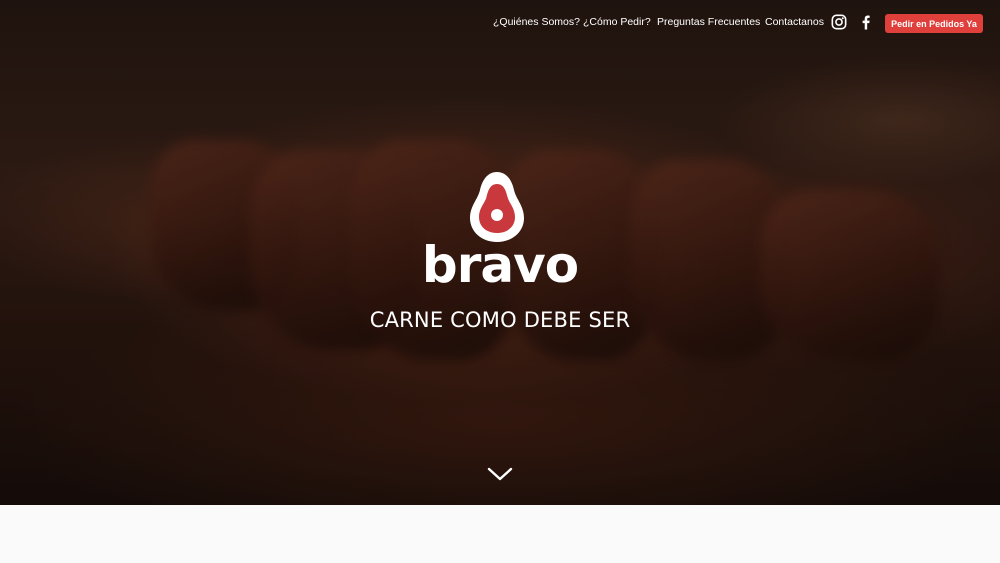 This screenshot has height=563, width=1000. I want to click on hero-tagline: CARNE COMO DEBE SER, so click(500, 320).